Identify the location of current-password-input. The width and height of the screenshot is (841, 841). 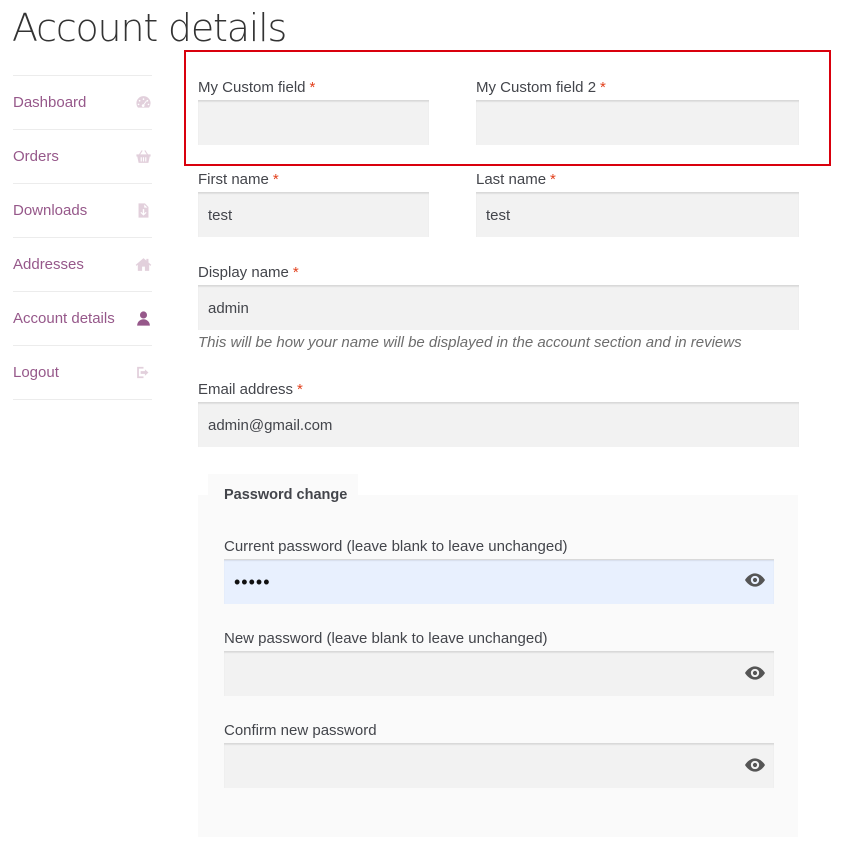
(499, 581).